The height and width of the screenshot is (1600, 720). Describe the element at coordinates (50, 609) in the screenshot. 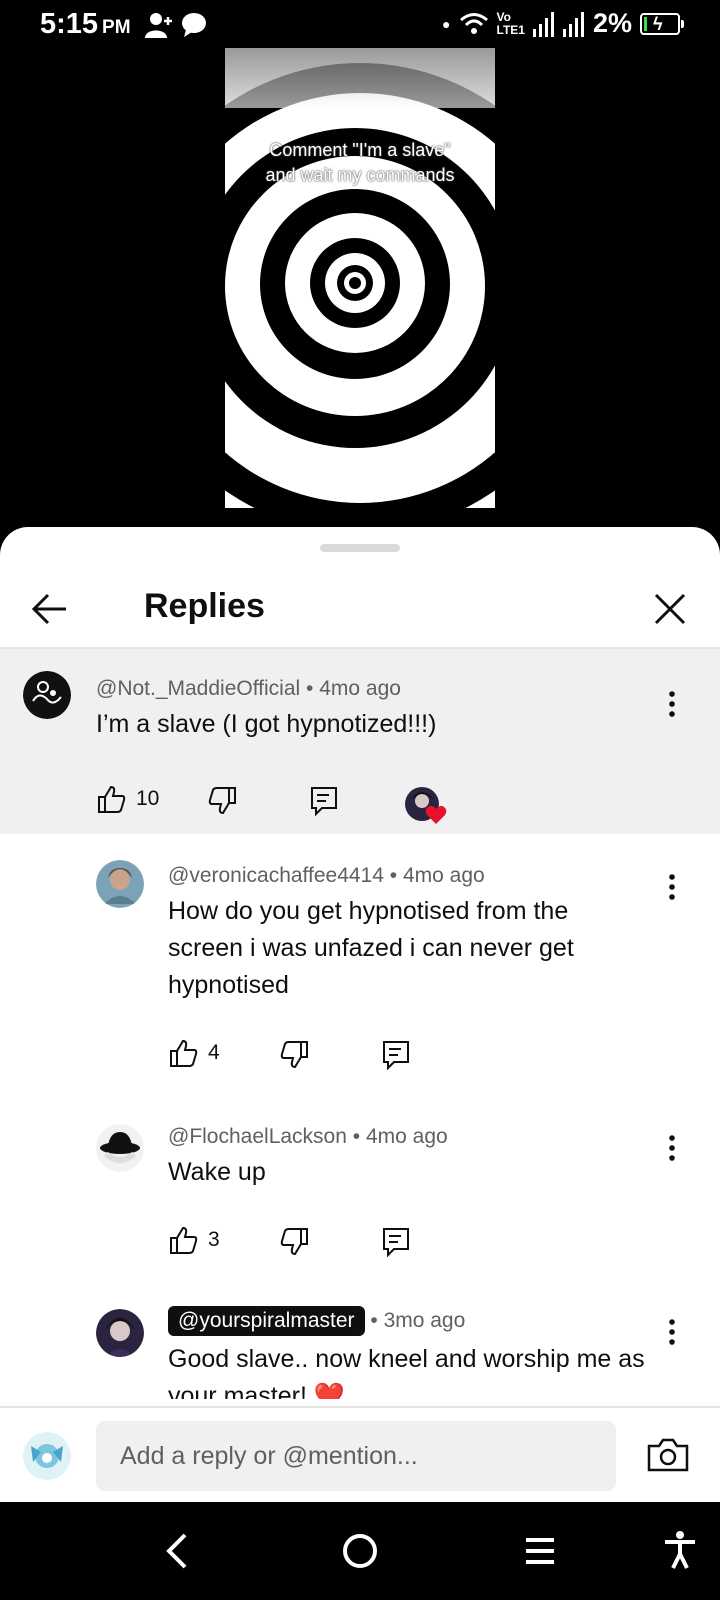

I see `back-arrow-icon` at that location.